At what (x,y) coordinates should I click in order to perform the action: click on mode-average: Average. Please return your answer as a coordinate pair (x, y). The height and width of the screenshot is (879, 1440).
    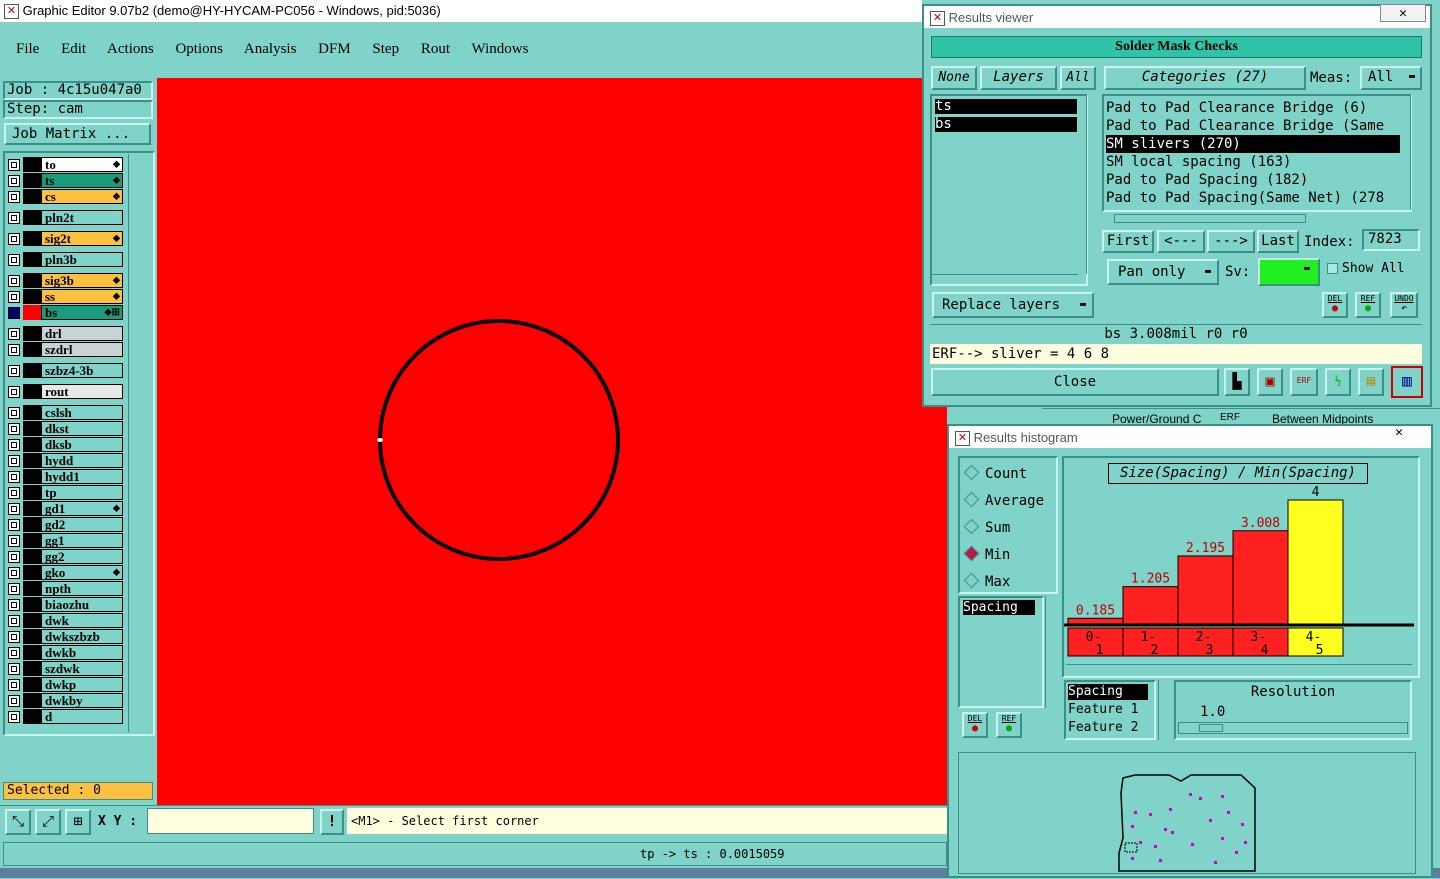
    Looking at the image, I should click on (1003, 500).